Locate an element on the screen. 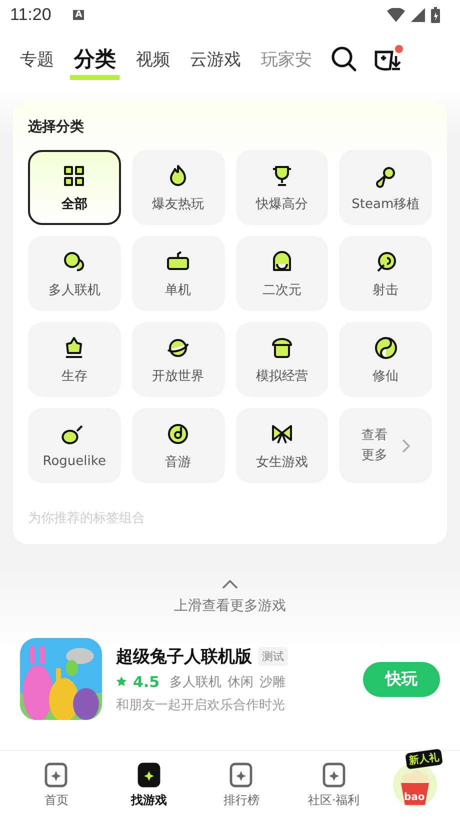 Image resolution: width=460 pixels, height=819 pixels. category-card: 开放世界 is located at coordinates (178, 359).